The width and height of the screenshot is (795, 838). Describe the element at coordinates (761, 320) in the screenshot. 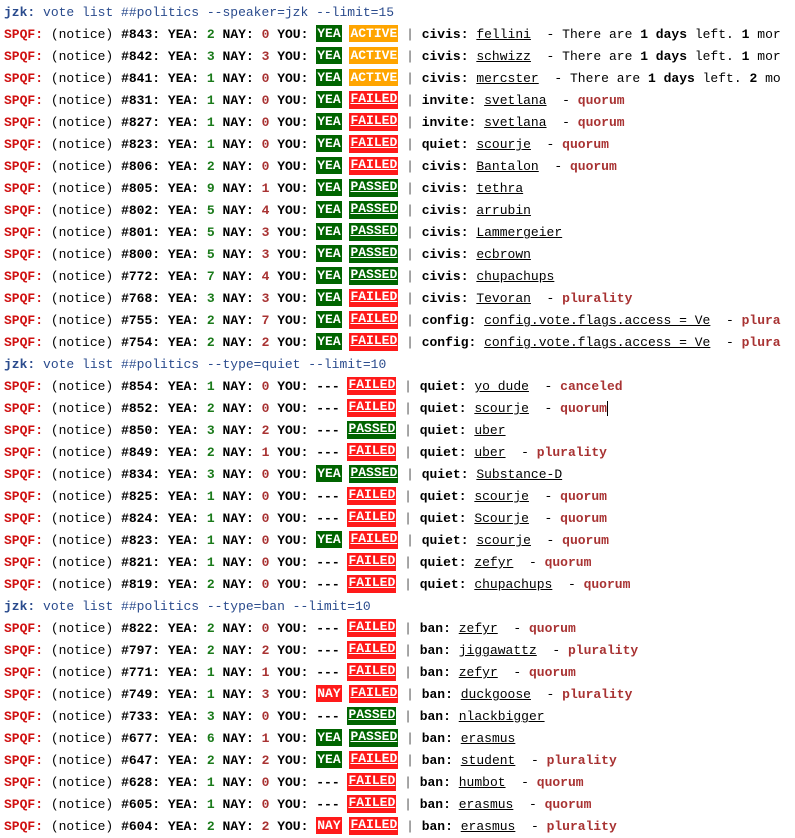

I see `fail-reason: plura` at that location.